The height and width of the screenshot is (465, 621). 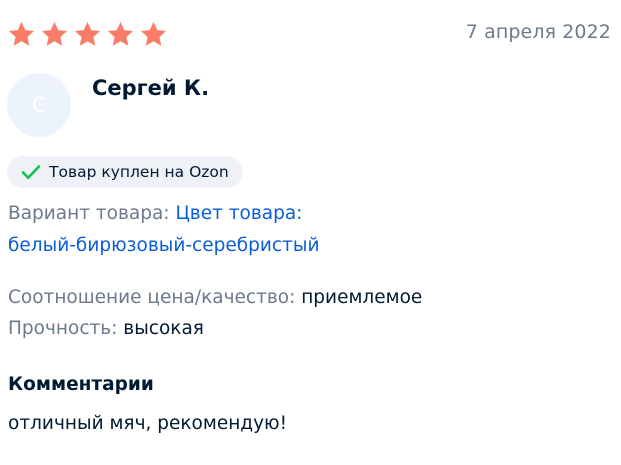 I want to click on rating-stars, so click(x=87, y=34).